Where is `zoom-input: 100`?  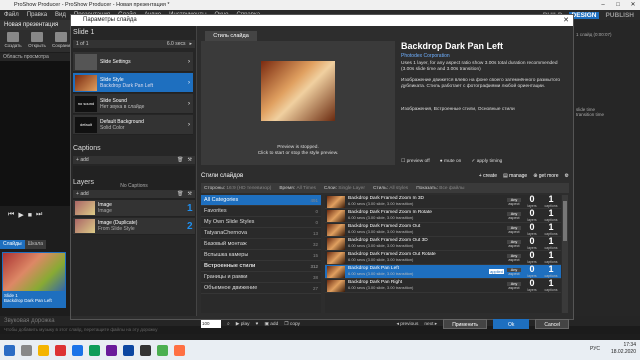
zoom-input: 100 is located at coordinates (211, 324).